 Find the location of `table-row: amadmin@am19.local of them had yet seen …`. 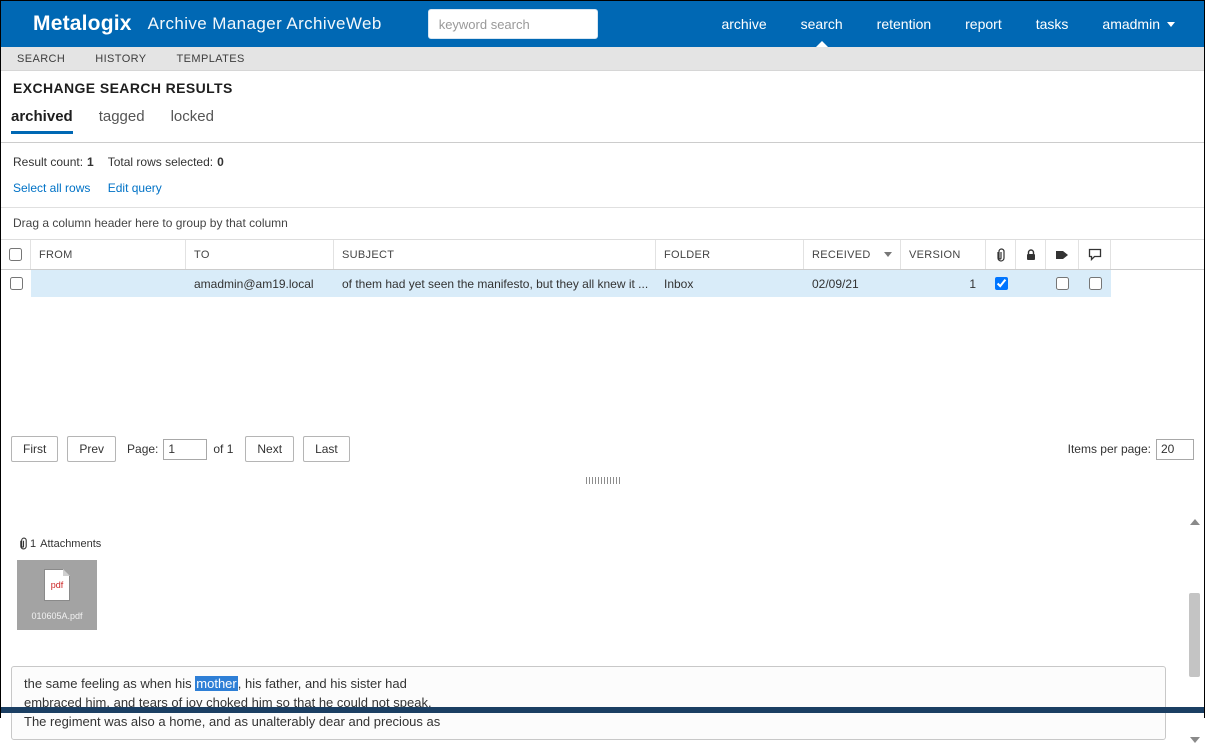

table-row: amadmin@am19.local of them had yet seen … is located at coordinates (602, 283).